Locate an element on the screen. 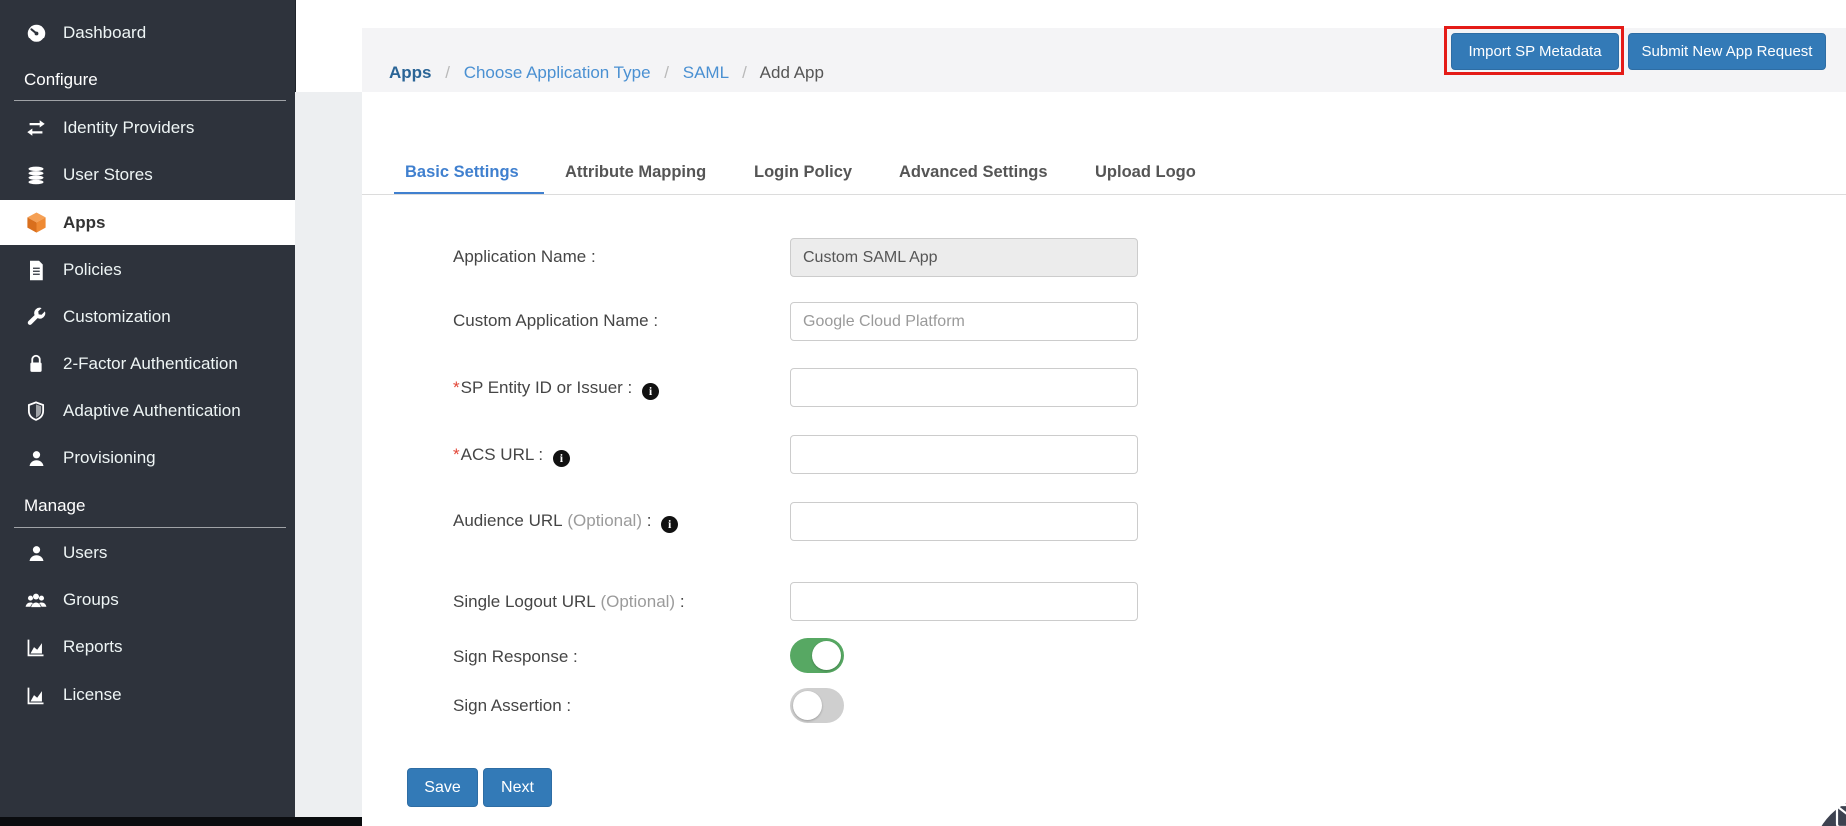 The width and height of the screenshot is (1846, 826). sidebar-item-adaptive-authentication: Adaptive Authentication is located at coordinates (147, 411).